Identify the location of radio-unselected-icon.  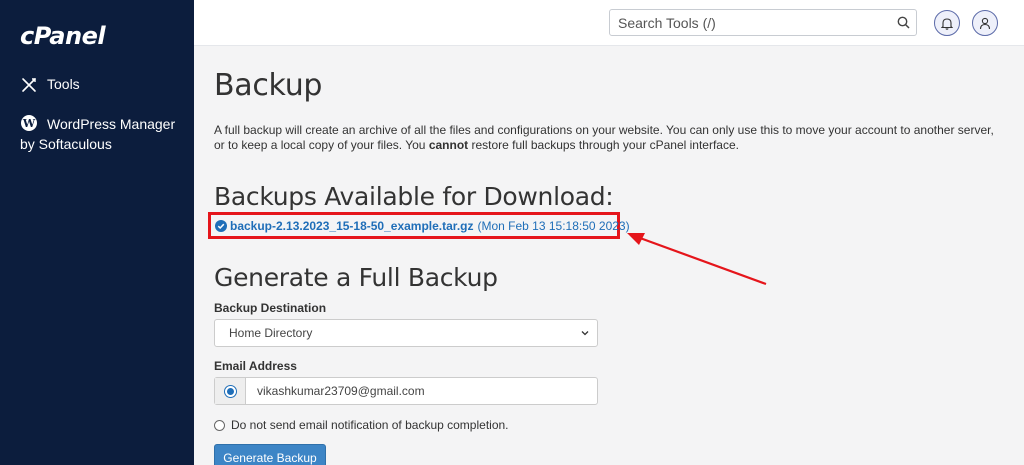
(219, 425).